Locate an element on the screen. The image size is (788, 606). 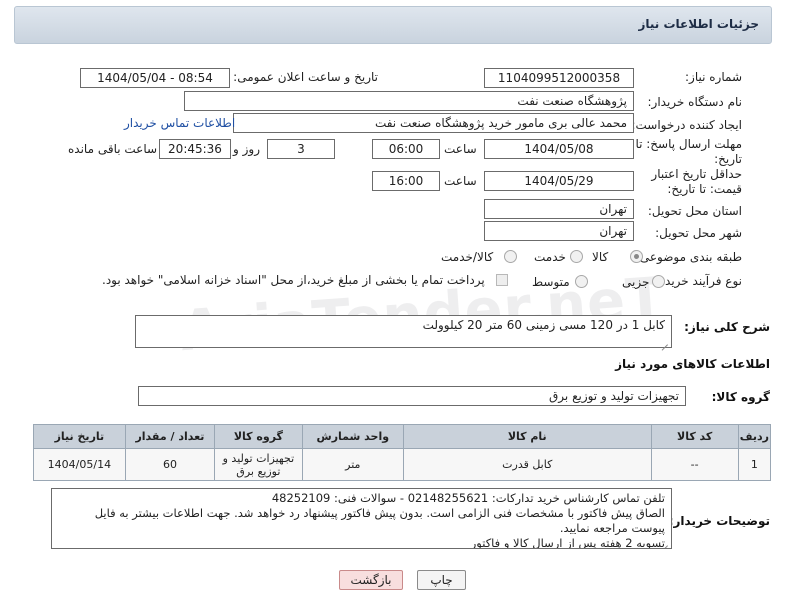
purchase-radio-medium is located at coordinates (581, 281).